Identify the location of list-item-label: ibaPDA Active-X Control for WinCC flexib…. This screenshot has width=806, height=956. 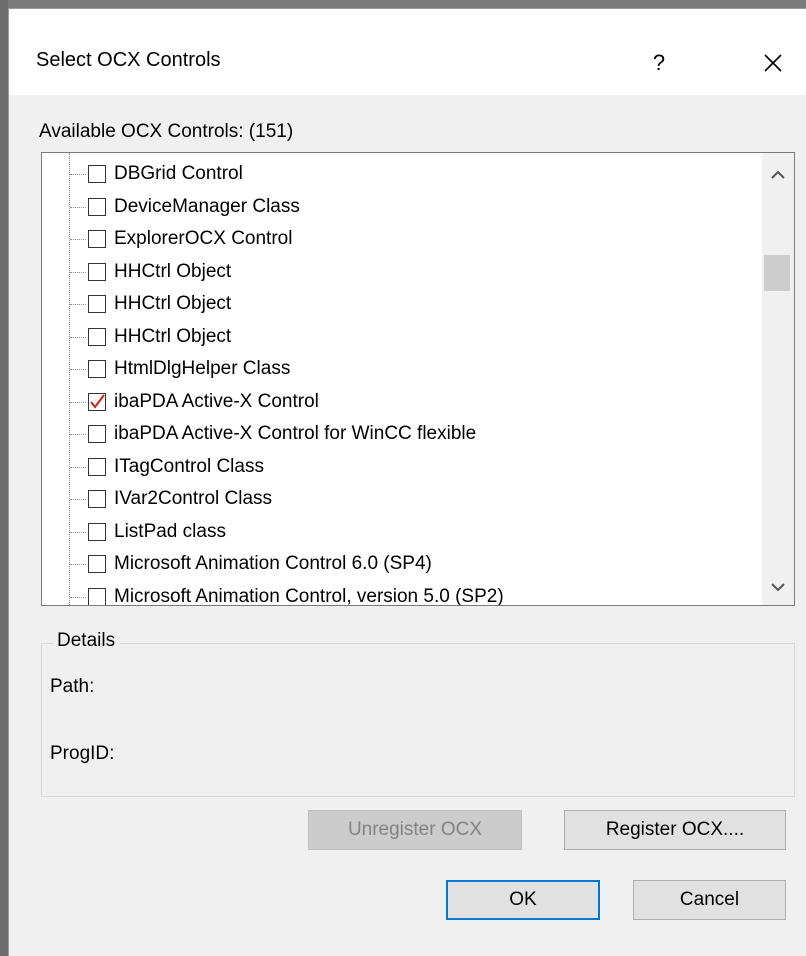
(295, 433).